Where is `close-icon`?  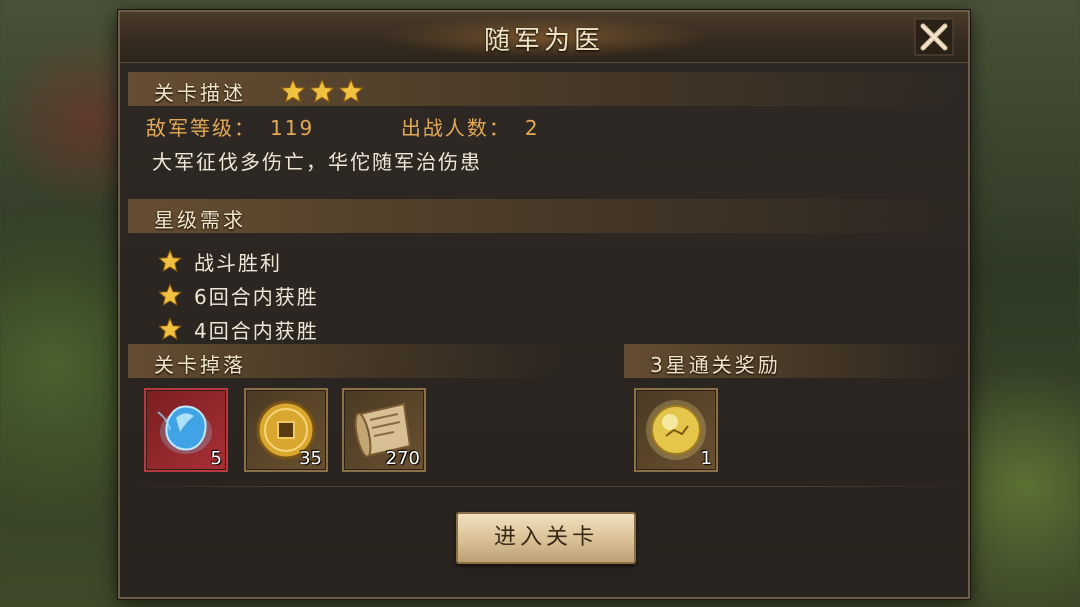
close-icon is located at coordinates (934, 37).